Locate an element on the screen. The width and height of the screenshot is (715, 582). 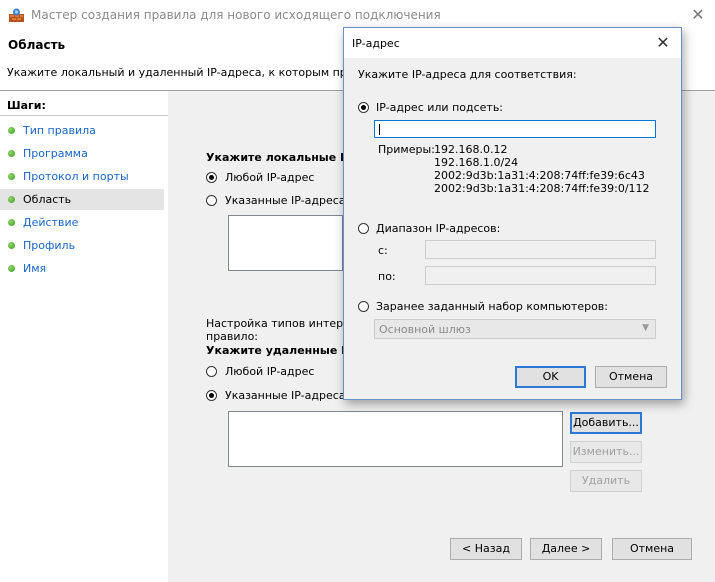
text-caret is located at coordinates (379, 129).